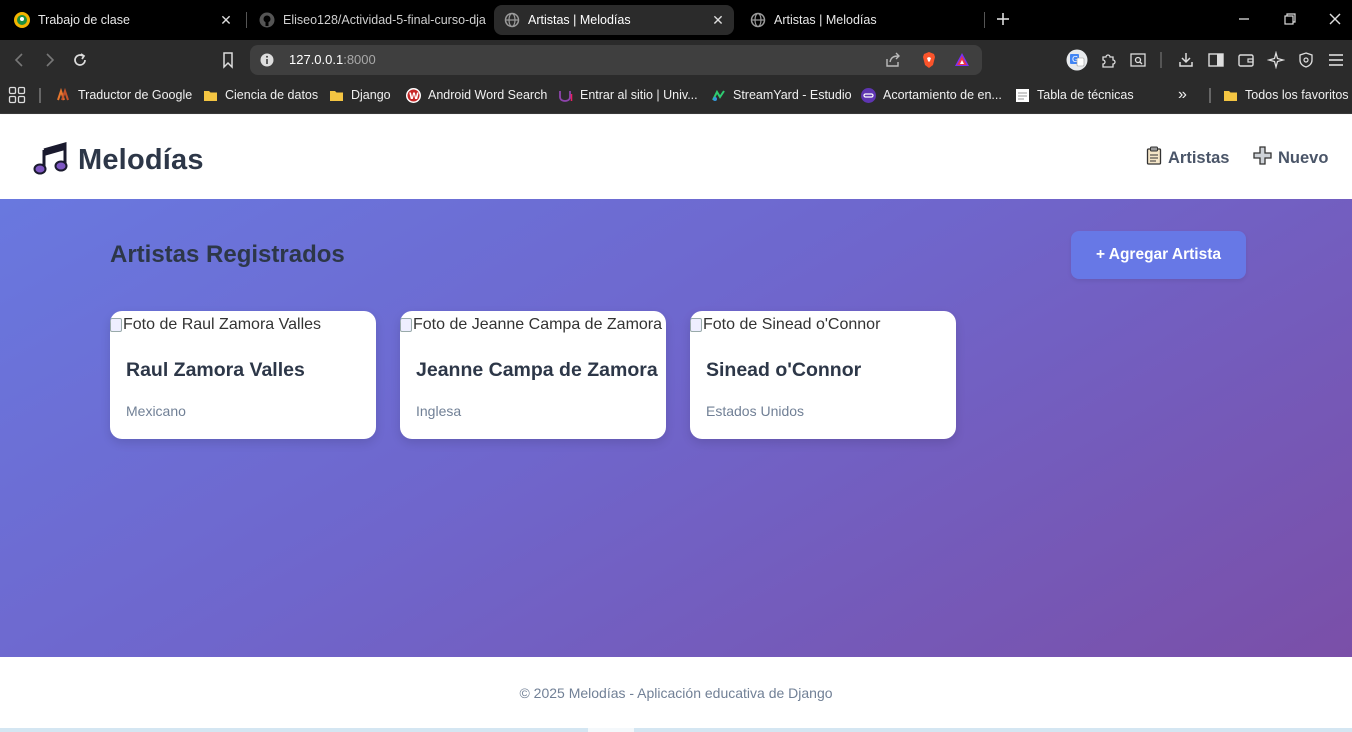 The image size is (1352, 732). Describe the element at coordinates (49, 60) in the screenshot. I see `forward-icon` at that location.